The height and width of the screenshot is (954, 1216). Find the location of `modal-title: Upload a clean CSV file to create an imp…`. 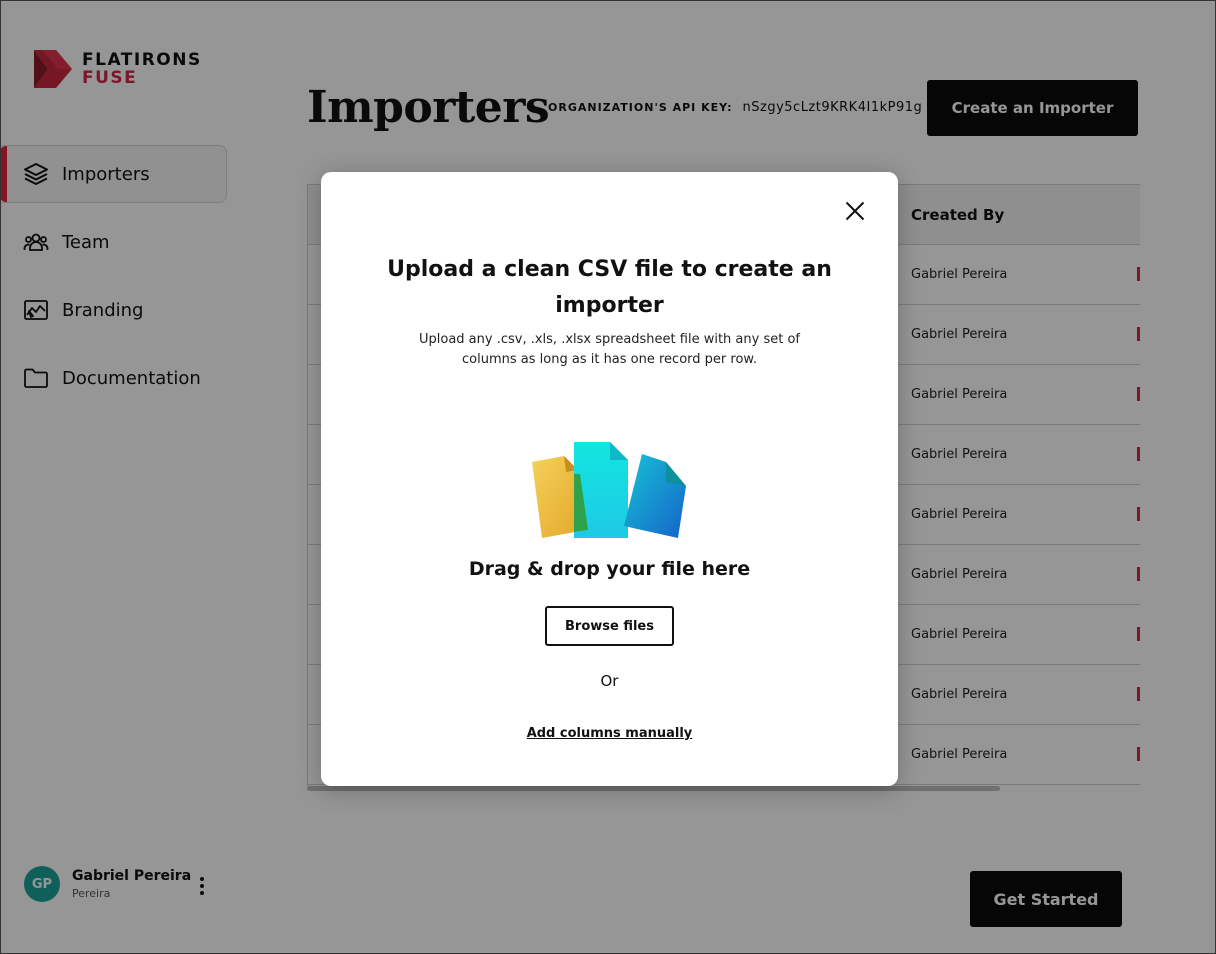

modal-title: Upload a clean CSV file to create an imp… is located at coordinates (609, 287).